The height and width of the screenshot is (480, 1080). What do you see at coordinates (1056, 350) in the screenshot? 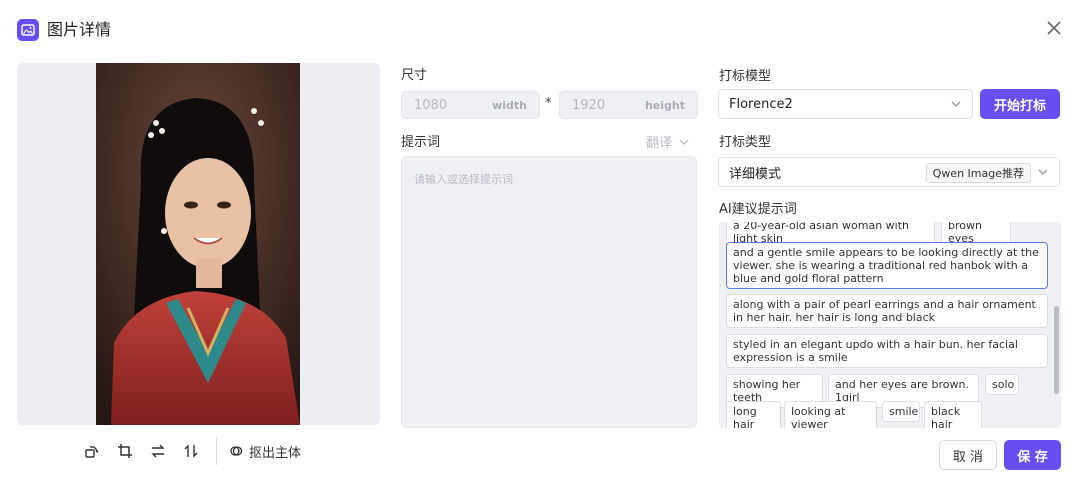
I see `scrollbar-thumb` at bounding box center [1056, 350].